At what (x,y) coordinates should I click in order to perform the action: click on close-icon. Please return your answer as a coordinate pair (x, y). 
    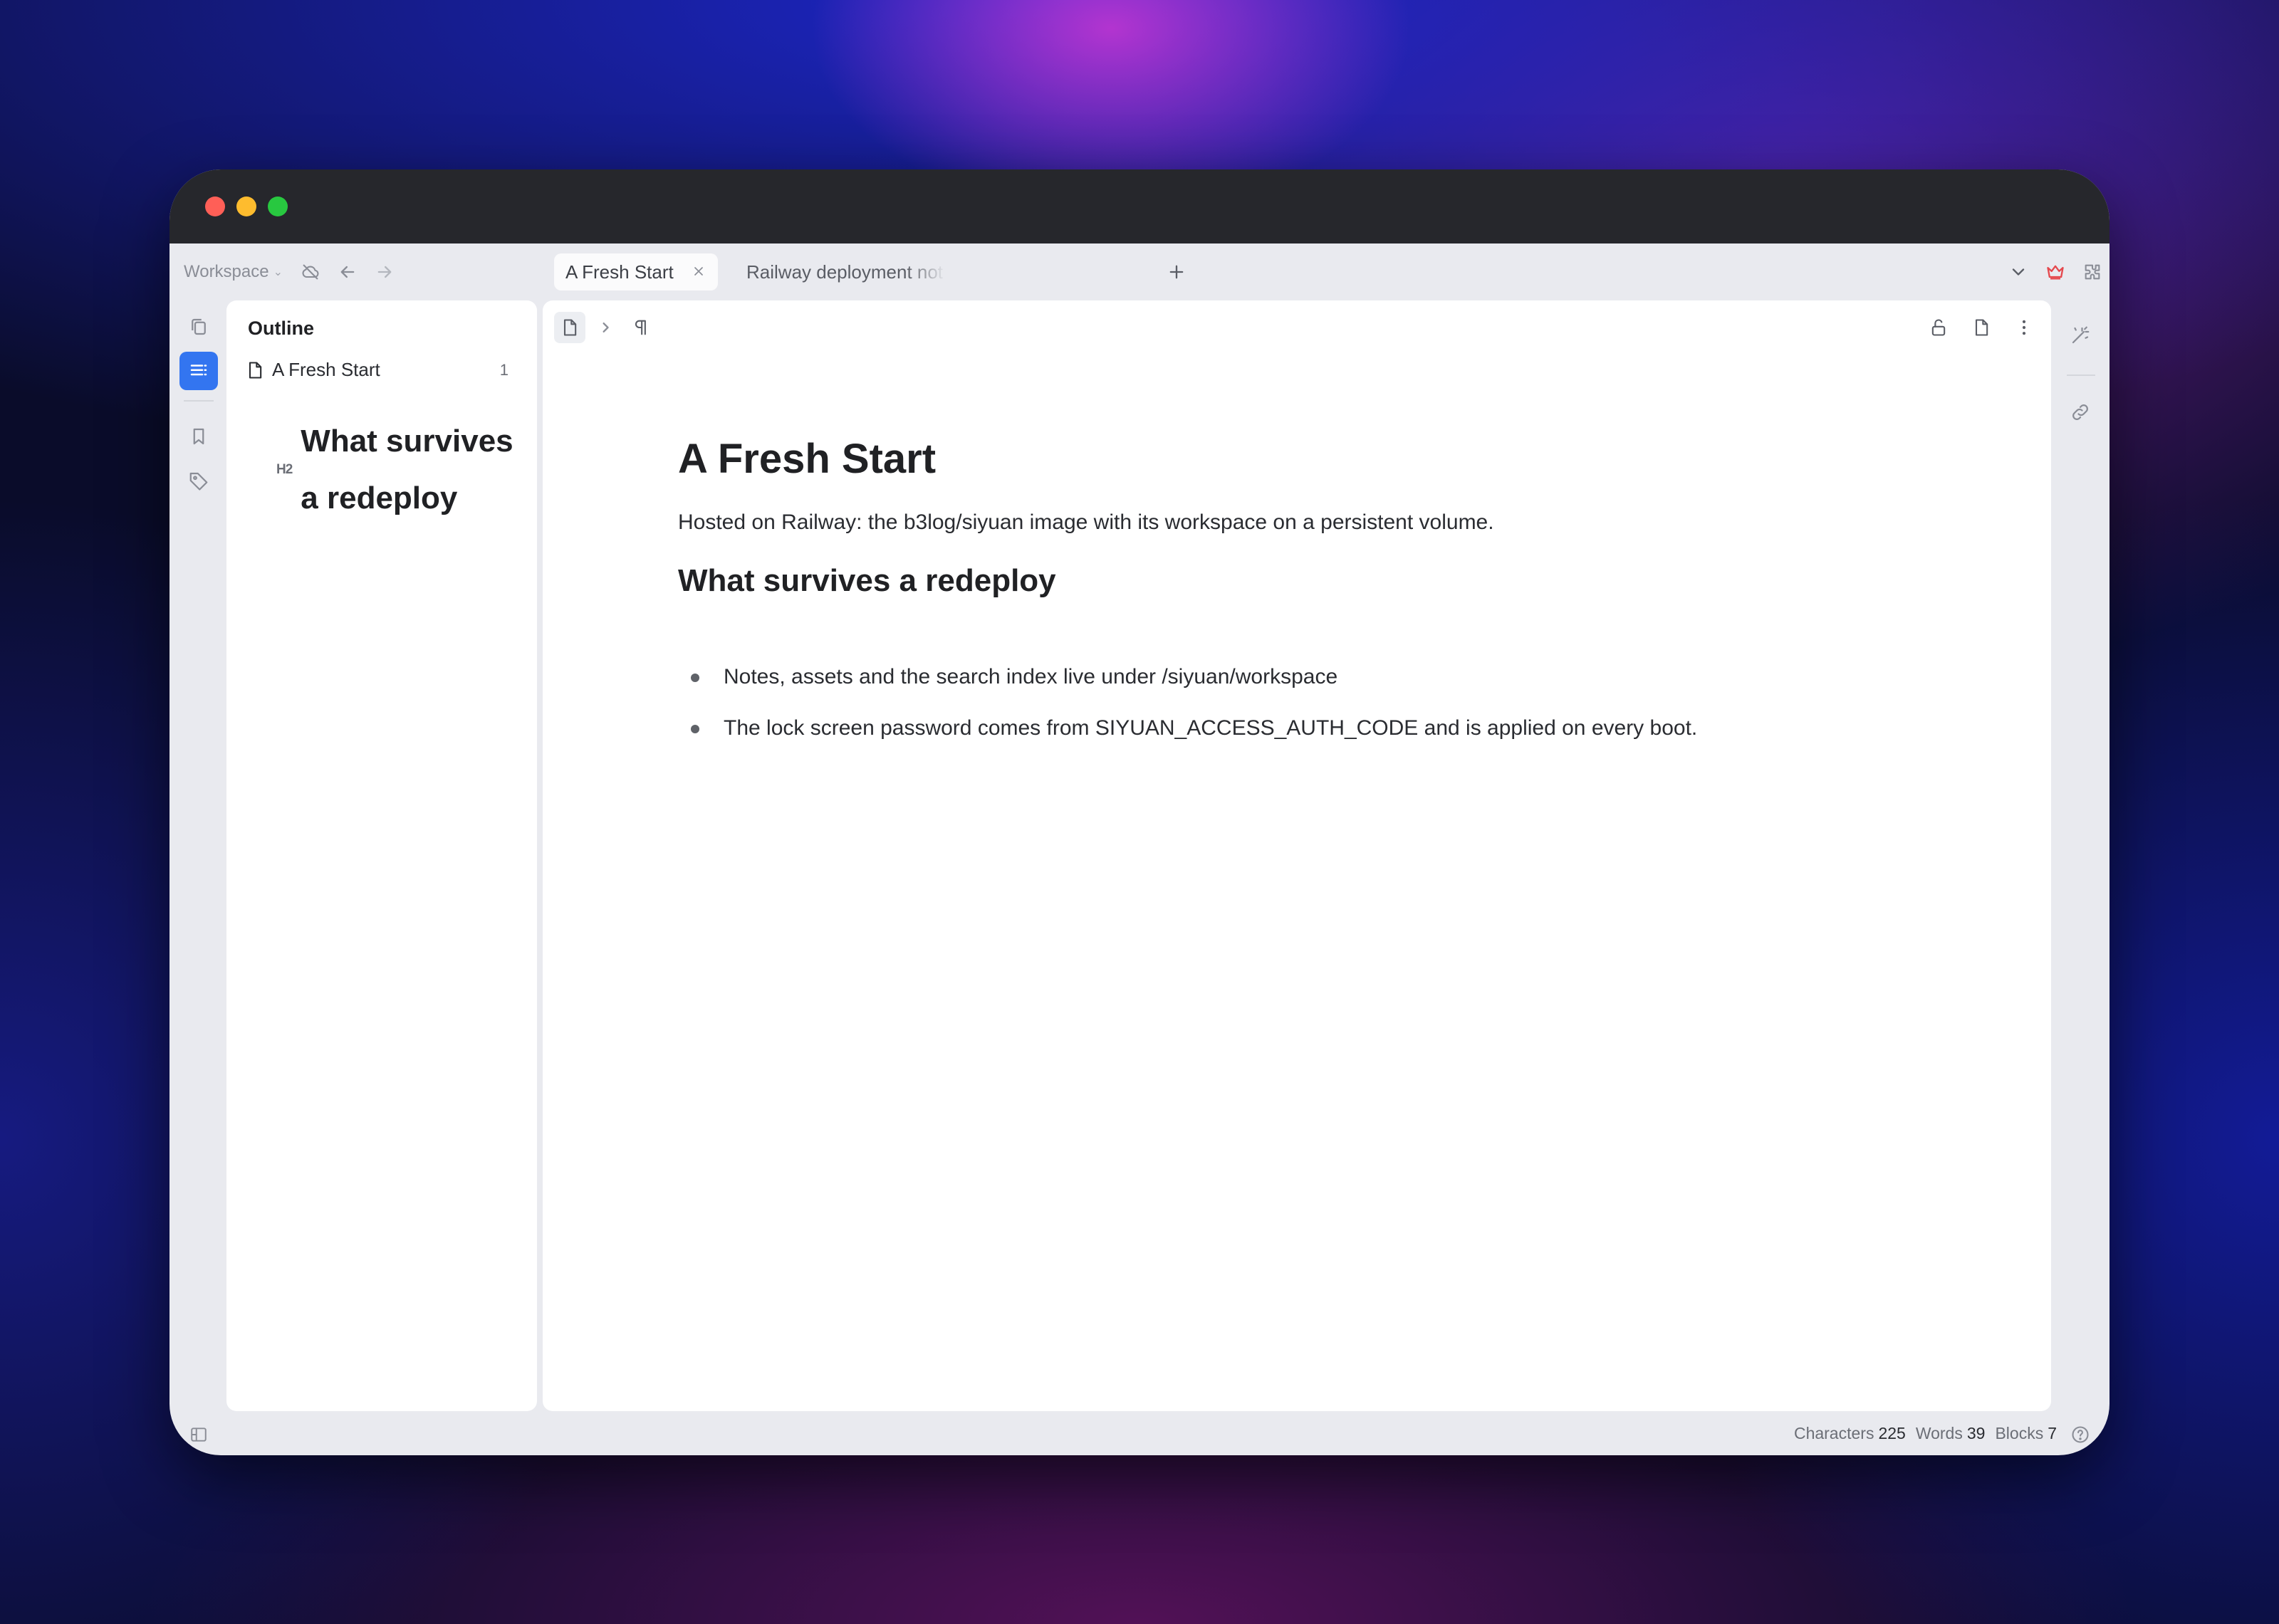
    Looking at the image, I should click on (698, 271).